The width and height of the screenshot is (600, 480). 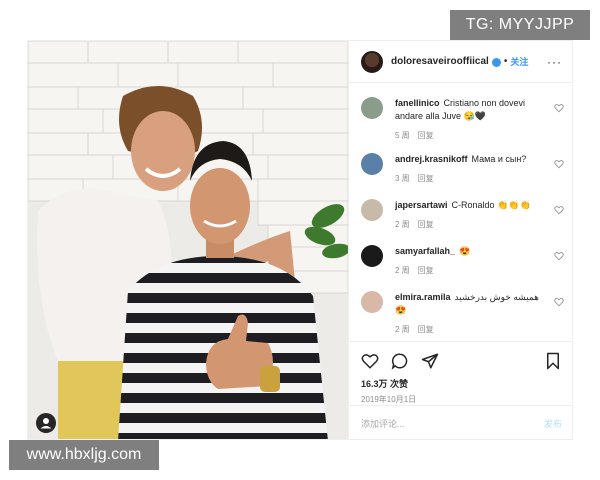 What do you see at coordinates (452, 423) in the screenshot?
I see `comment-input` at bounding box center [452, 423].